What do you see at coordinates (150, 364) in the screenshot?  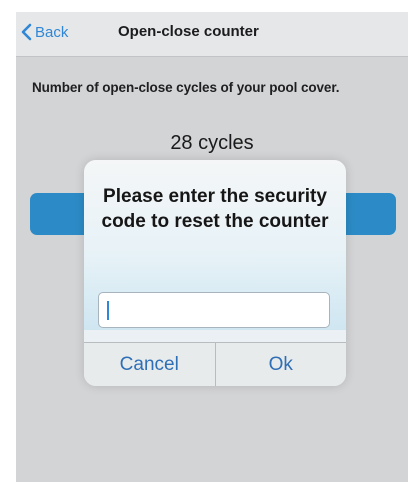 I see `cancel-button: Cancel` at bounding box center [150, 364].